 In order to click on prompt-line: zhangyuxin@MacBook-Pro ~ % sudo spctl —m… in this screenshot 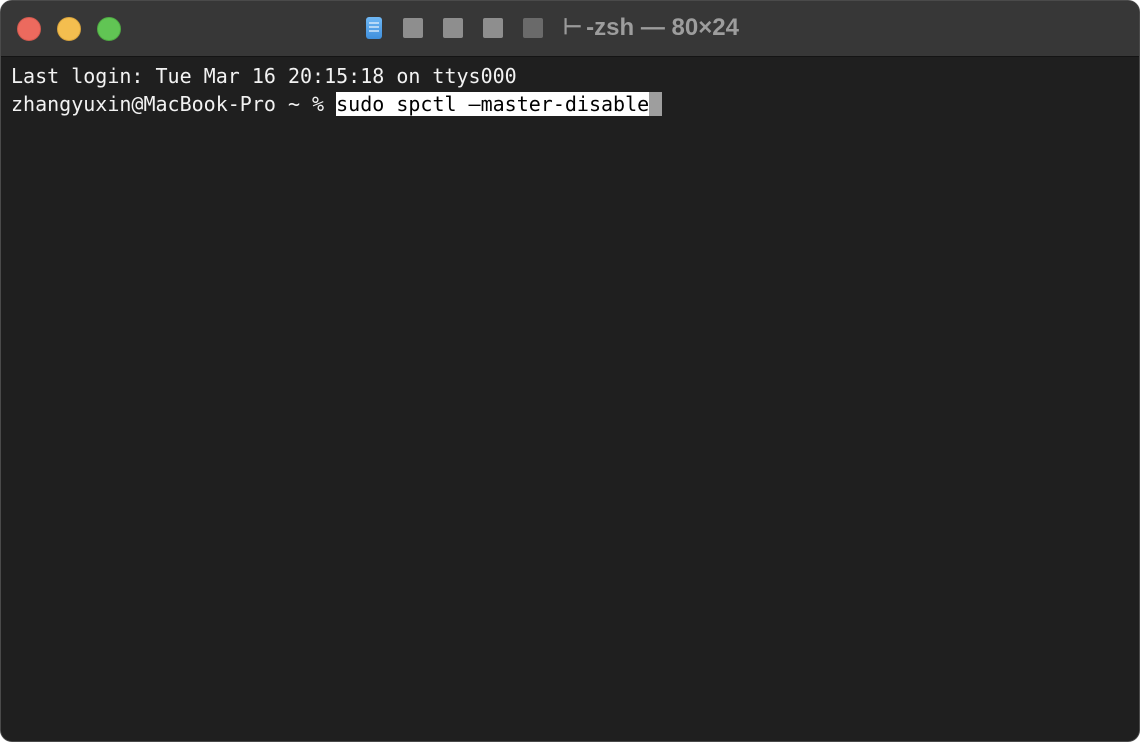, I will do `click(570, 104)`.